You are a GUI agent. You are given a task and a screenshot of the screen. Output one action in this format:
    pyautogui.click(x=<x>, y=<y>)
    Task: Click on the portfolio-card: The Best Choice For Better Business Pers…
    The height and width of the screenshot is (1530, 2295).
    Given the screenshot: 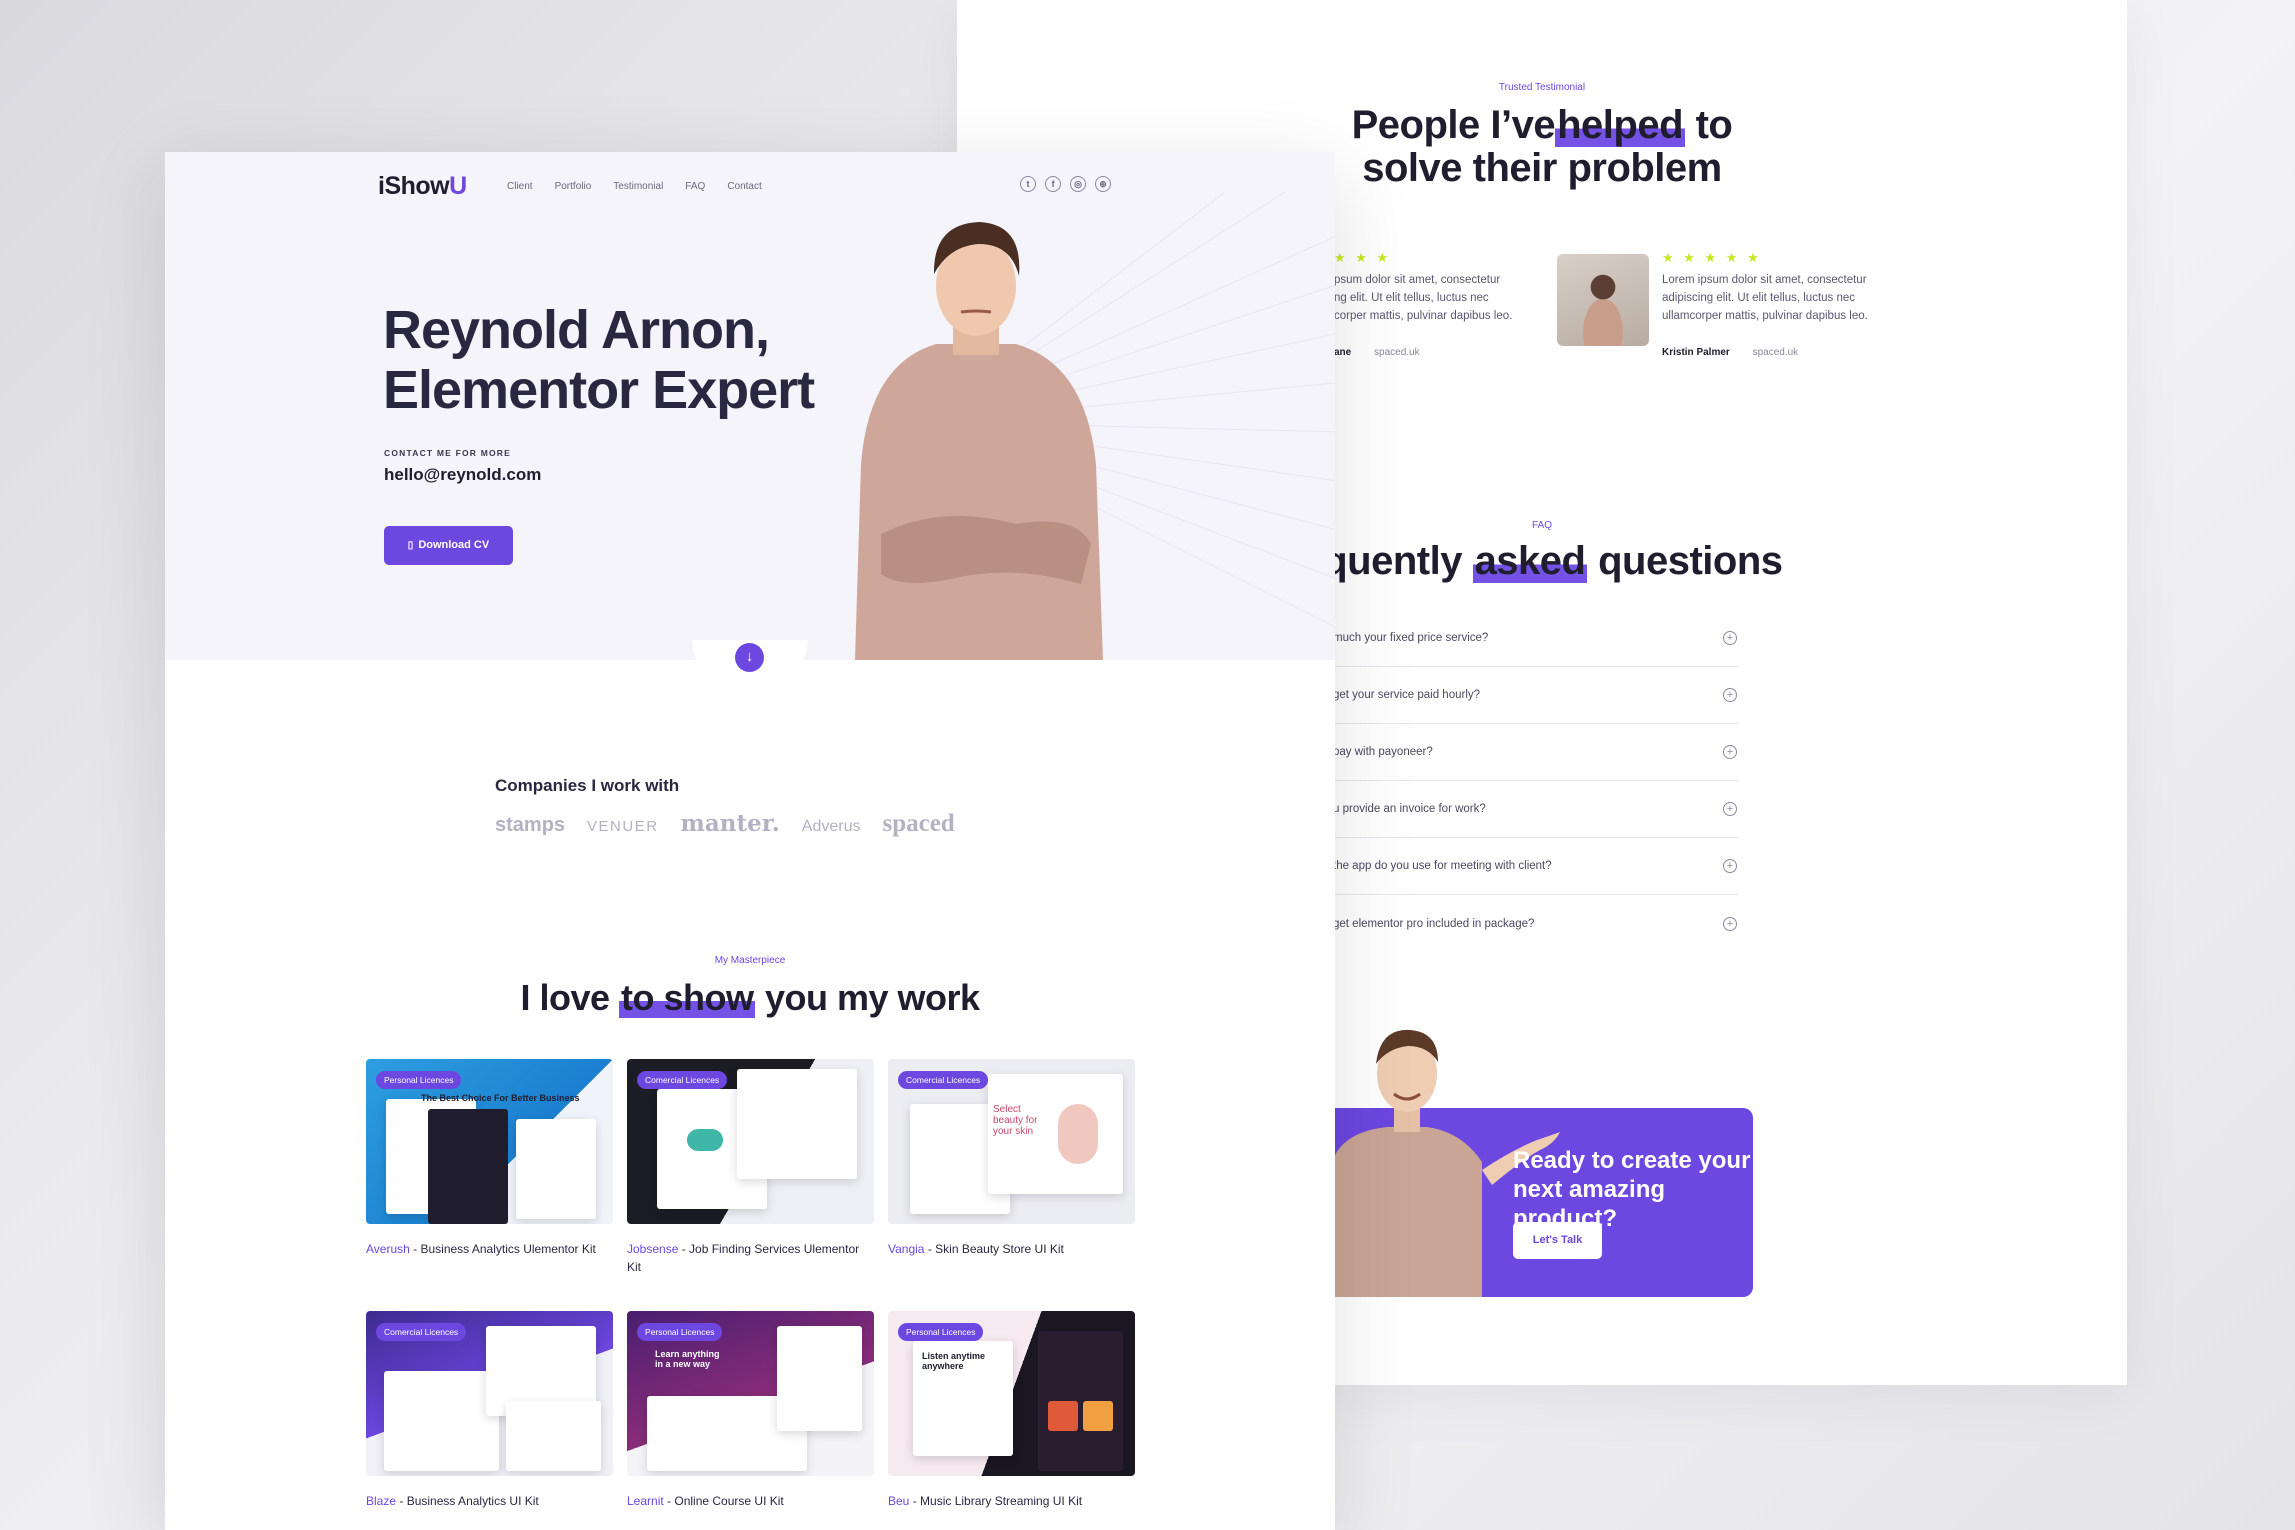 What is the action you would take?
    pyautogui.click(x=489, y=1158)
    